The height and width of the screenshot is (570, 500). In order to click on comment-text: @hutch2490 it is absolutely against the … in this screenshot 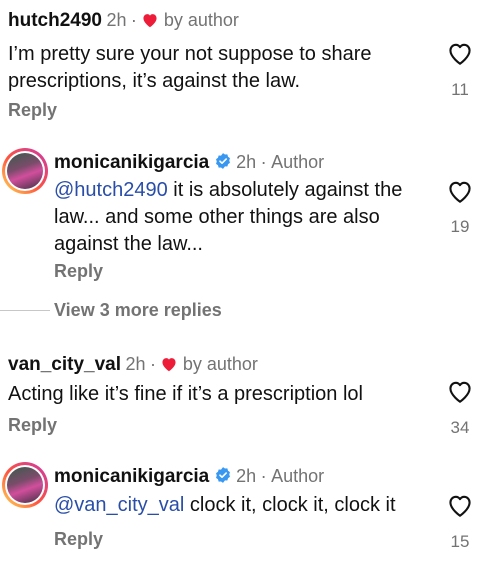, I will do `click(239, 217)`.